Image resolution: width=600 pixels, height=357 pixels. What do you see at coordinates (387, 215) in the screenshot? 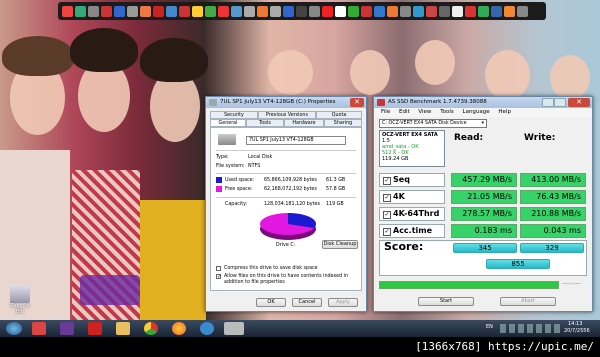
I see `4k64-checkbox: ✓` at bounding box center [387, 215].